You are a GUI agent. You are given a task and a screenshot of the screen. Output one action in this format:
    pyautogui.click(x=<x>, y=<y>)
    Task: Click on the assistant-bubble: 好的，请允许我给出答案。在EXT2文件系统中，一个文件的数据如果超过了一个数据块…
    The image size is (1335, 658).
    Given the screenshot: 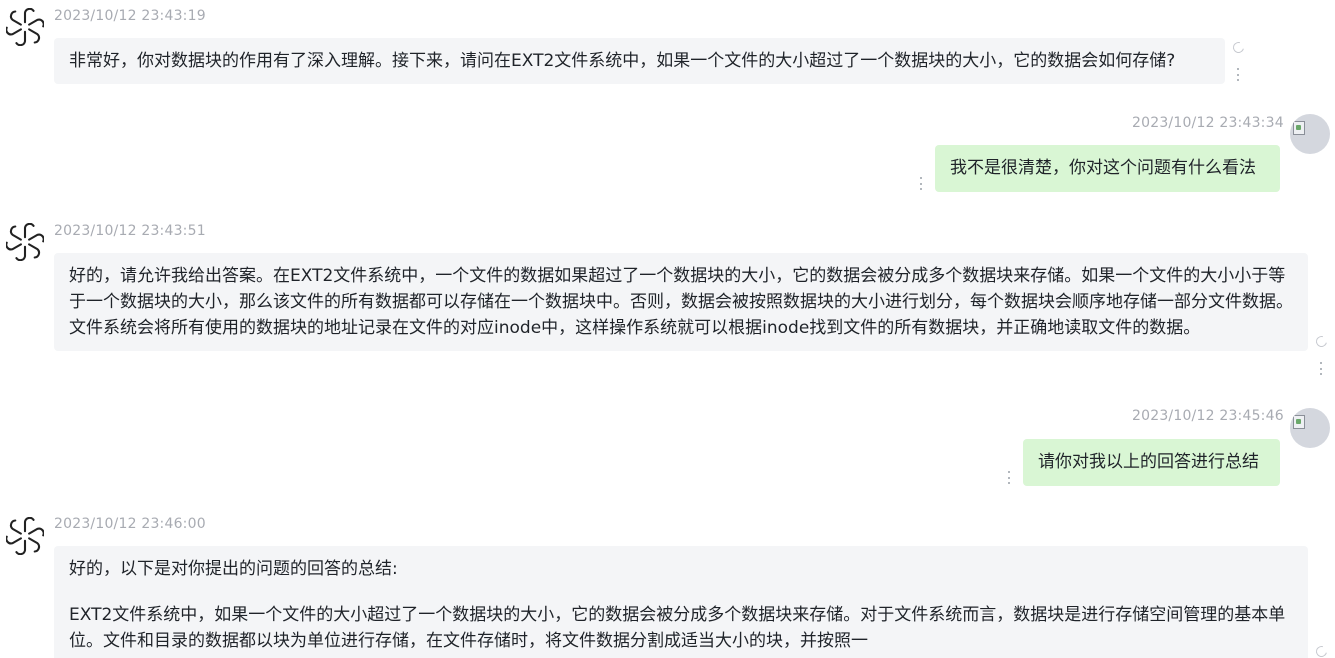 What is the action you would take?
    pyautogui.click(x=681, y=302)
    